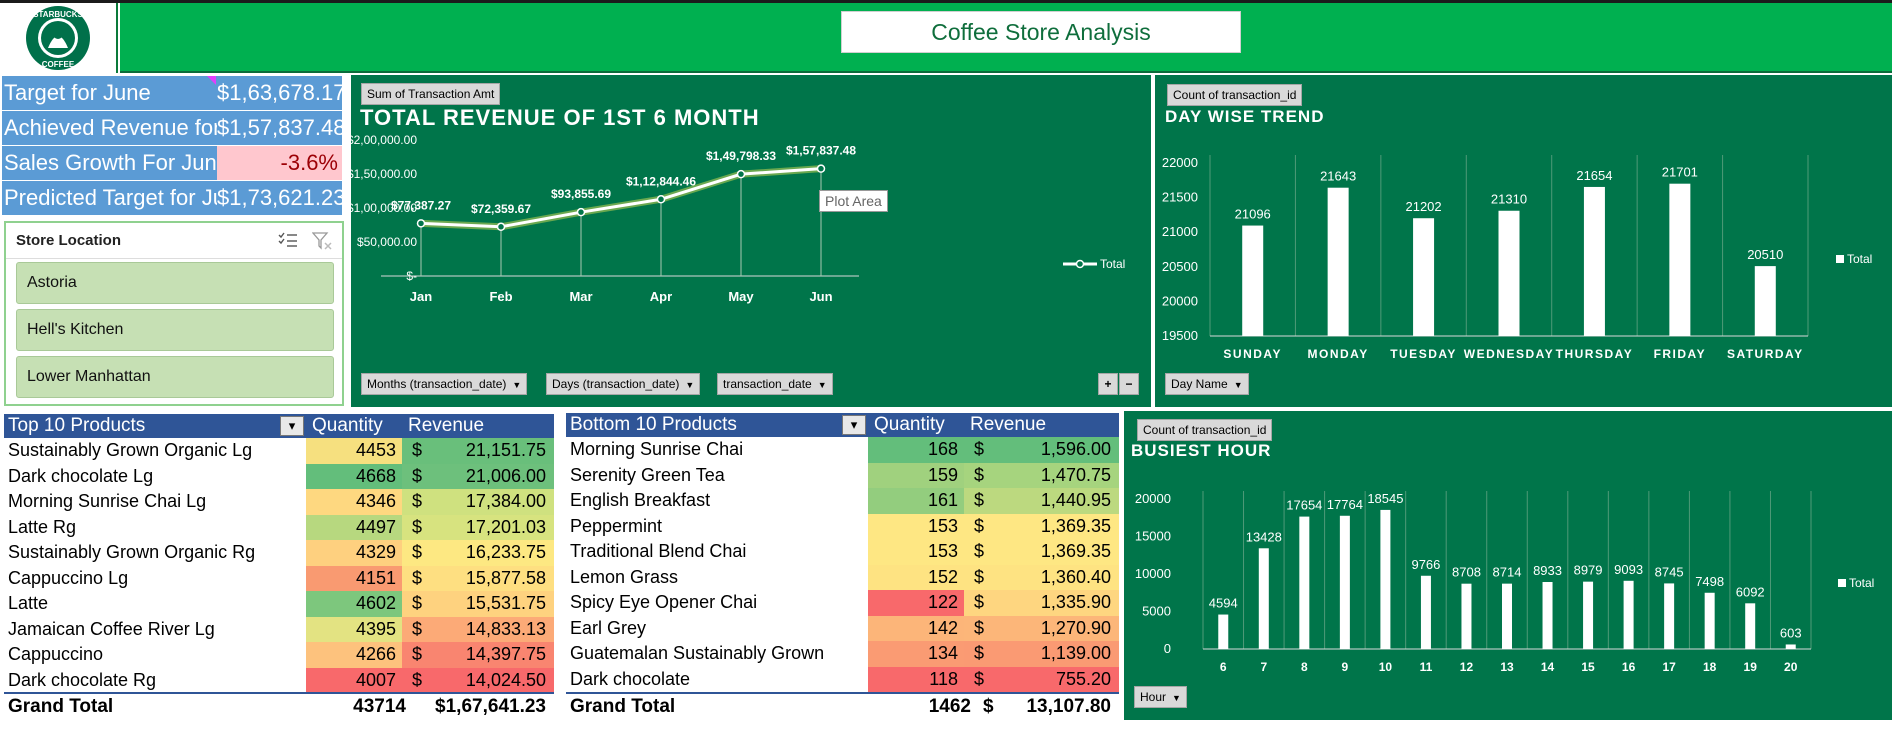 Image resolution: width=1892 pixels, height=730 pixels. What do you see at coordinates (175, 283) in the screenshot?
I see `slicer-item-astoria: Astoria` at bounding box center [175, 283].